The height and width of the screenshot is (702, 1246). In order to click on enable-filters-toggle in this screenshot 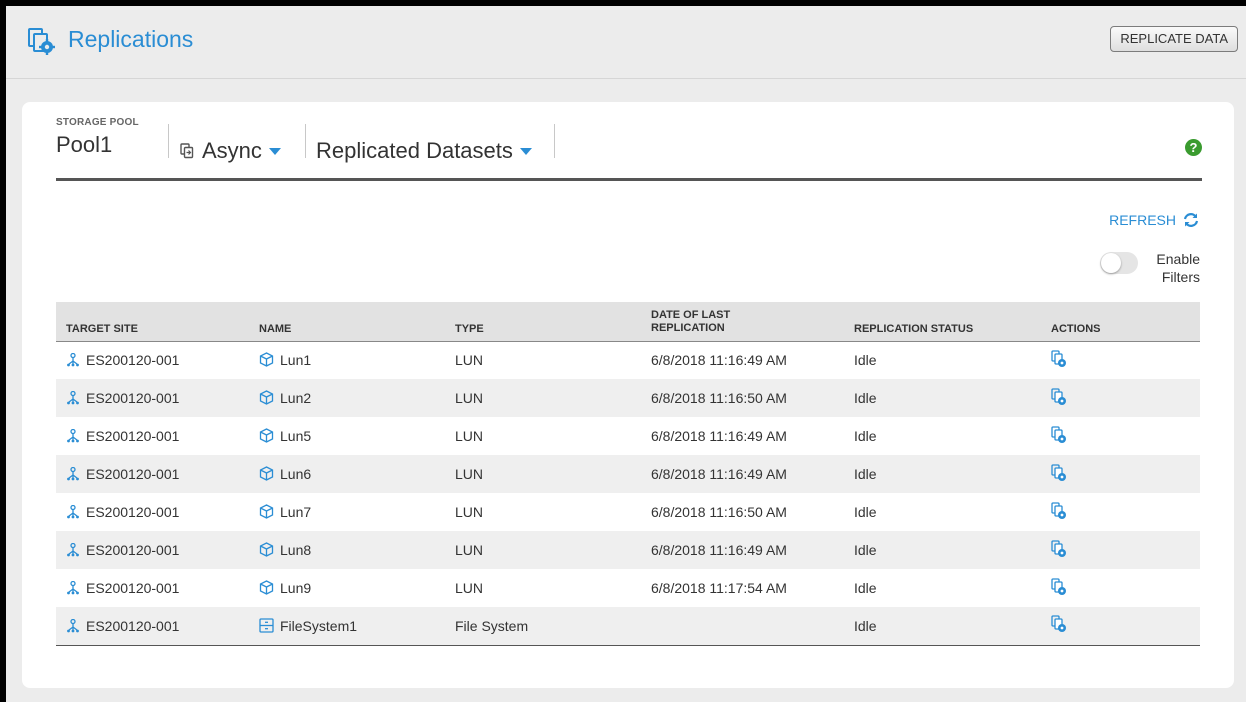, I will do `click(1119, 263)`.